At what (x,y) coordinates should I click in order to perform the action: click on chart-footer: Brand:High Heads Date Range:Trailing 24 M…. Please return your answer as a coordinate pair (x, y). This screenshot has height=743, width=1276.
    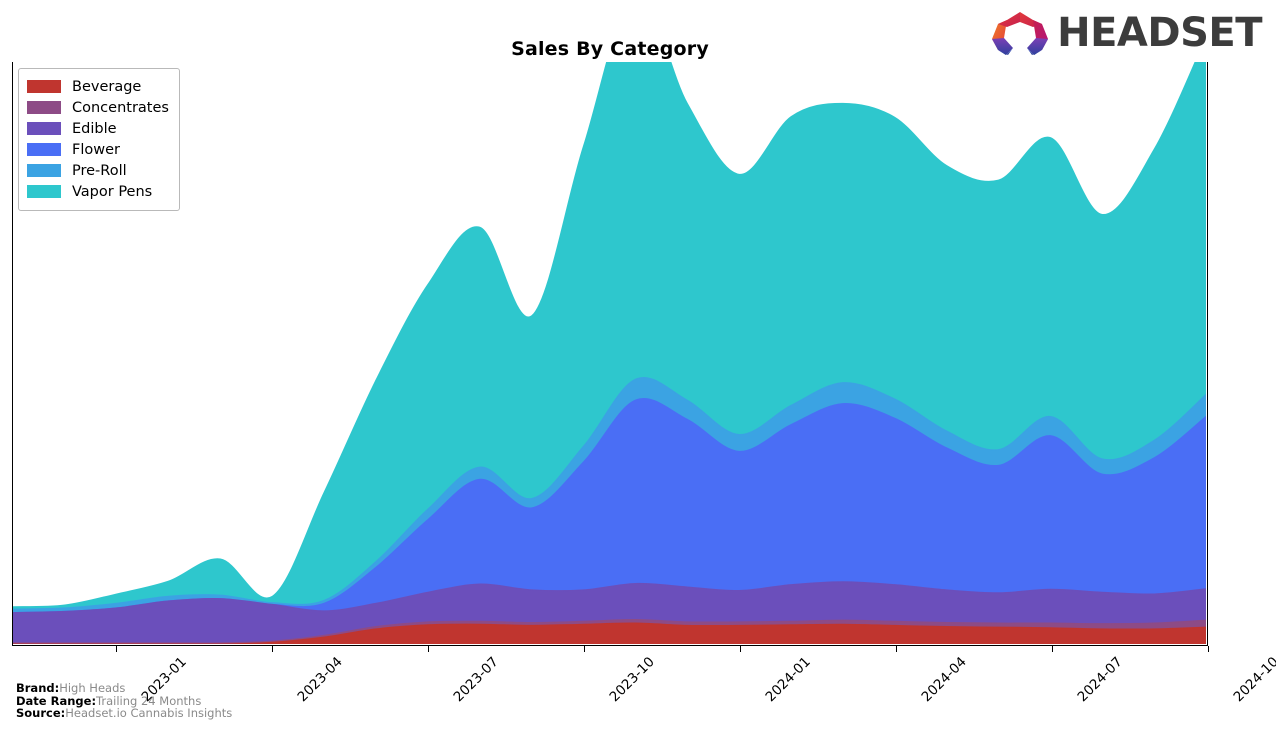
    Looking at the image, I should click on (124, 701).